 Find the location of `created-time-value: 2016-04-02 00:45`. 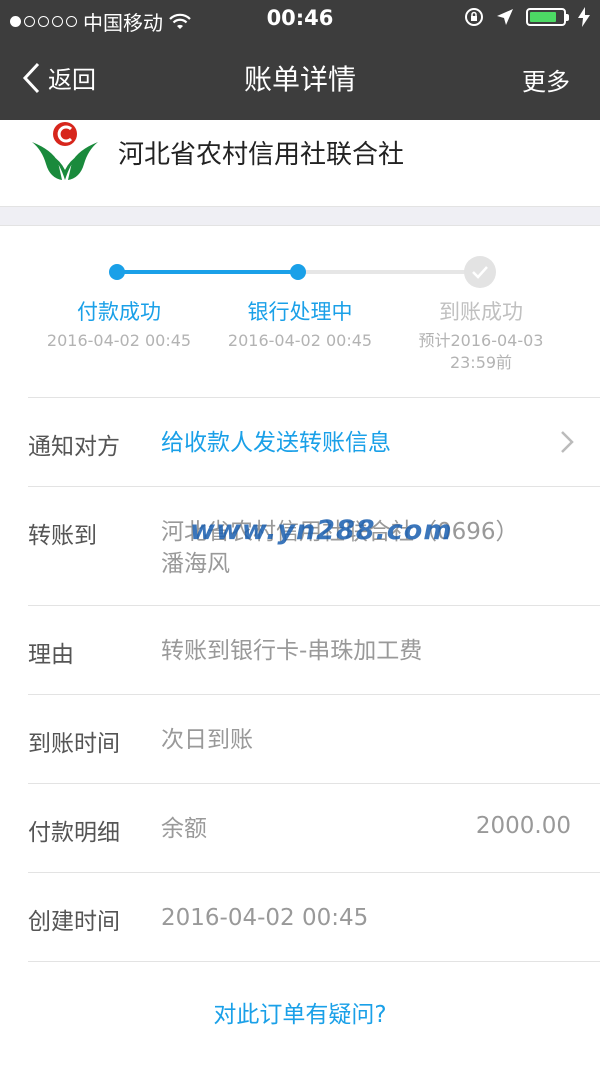

created-time-value: 2016-04-02 00:45 is located at coordinates (265, 918).